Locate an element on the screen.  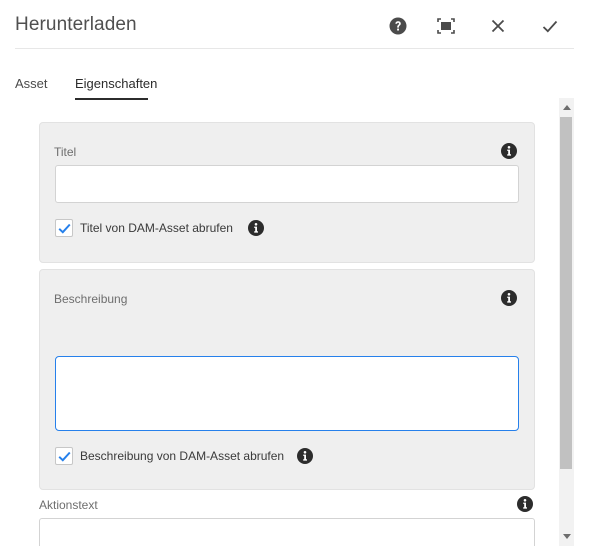
help-button is located at coordinates (398, 26).